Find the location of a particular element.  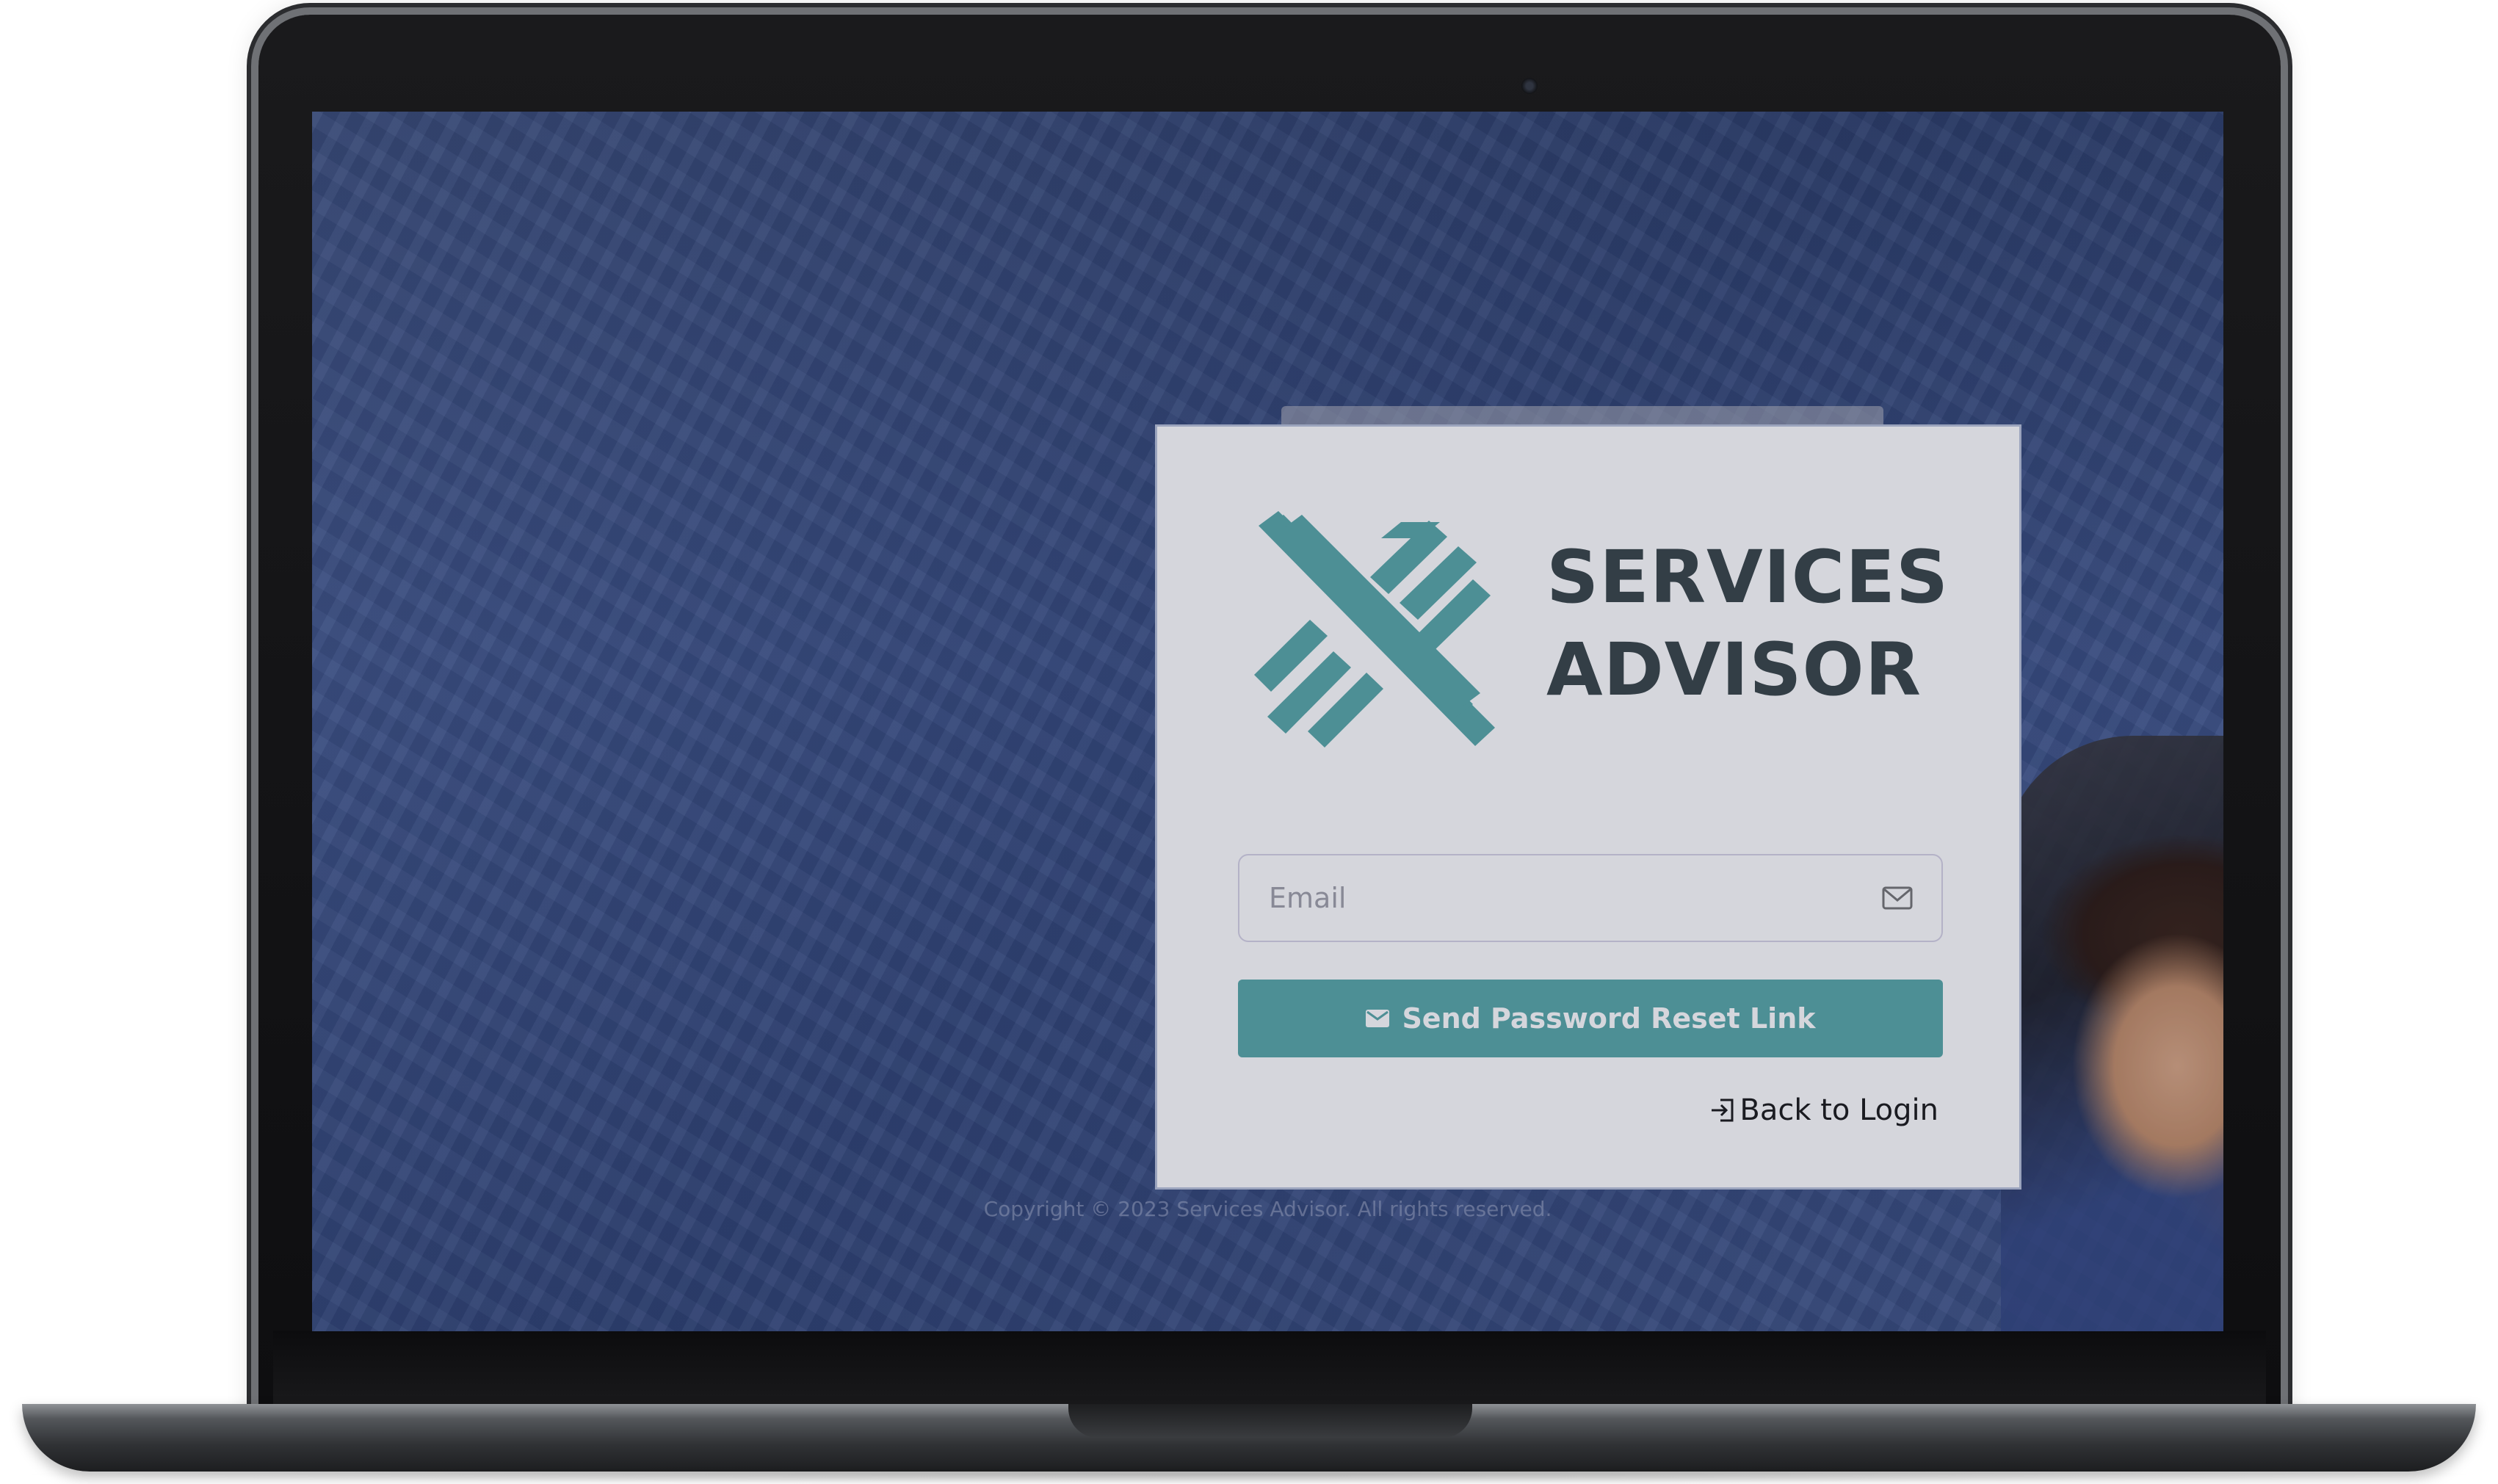

send-reset-link-button: Send Password Reset Link is located at coordinates (1591, 1019).